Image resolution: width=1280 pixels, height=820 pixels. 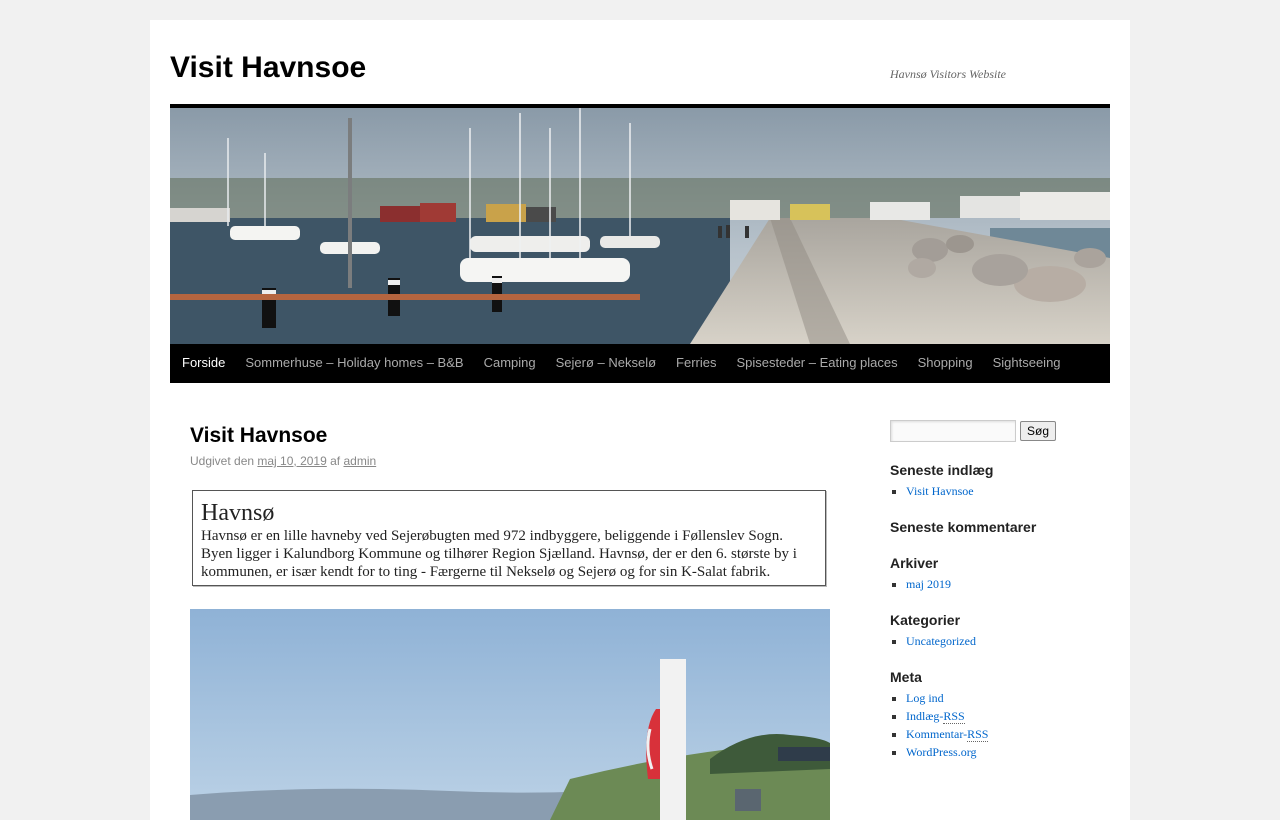 I want to click on post-photo-beach, so click(x=510, y=714).